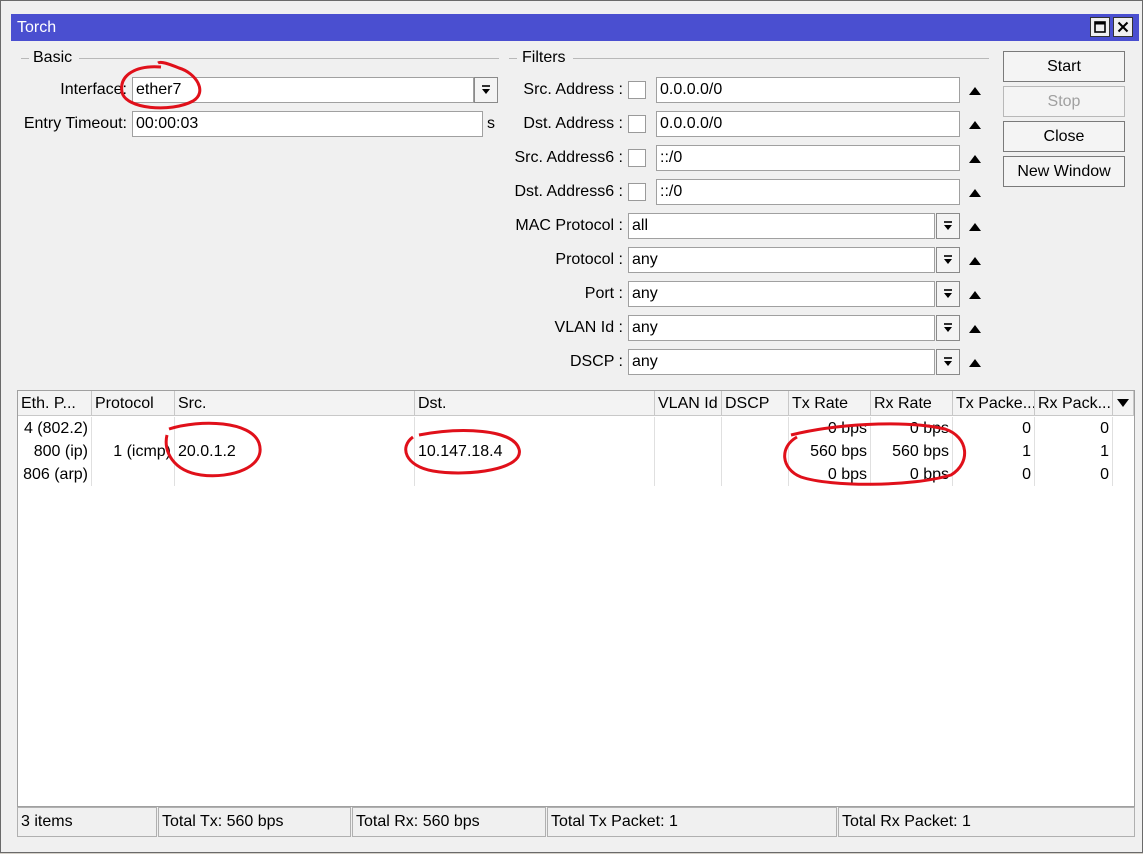 The image size is (1143, 854). What do you see at coordinates (808, 90) in the screenshot?
I see `src-address-field: 0.0.0.0/0` at bounding box center [808, 90].